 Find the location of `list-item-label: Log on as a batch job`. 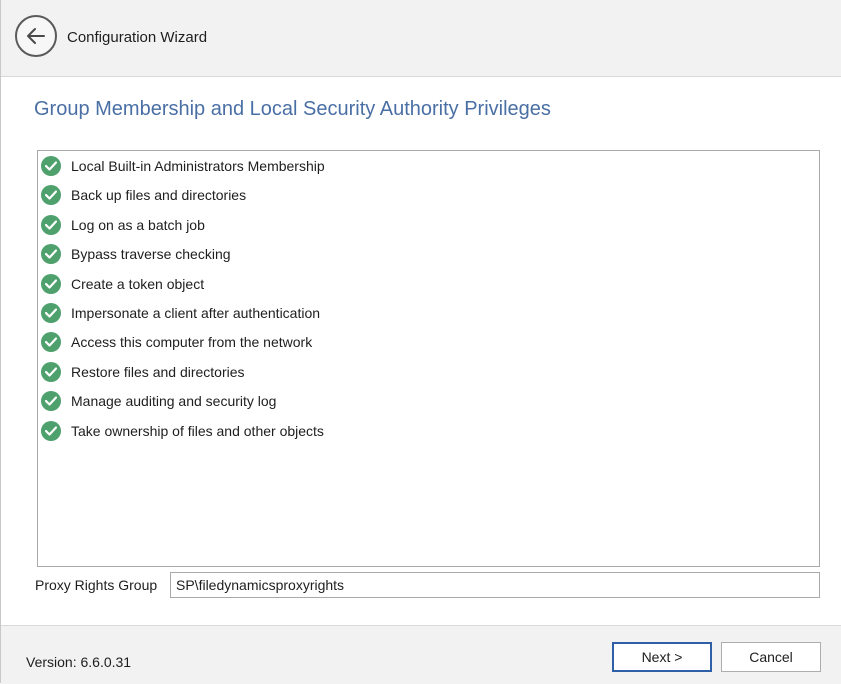

list-item-label: Log on as a batch job is located at coordinates (138, 224).